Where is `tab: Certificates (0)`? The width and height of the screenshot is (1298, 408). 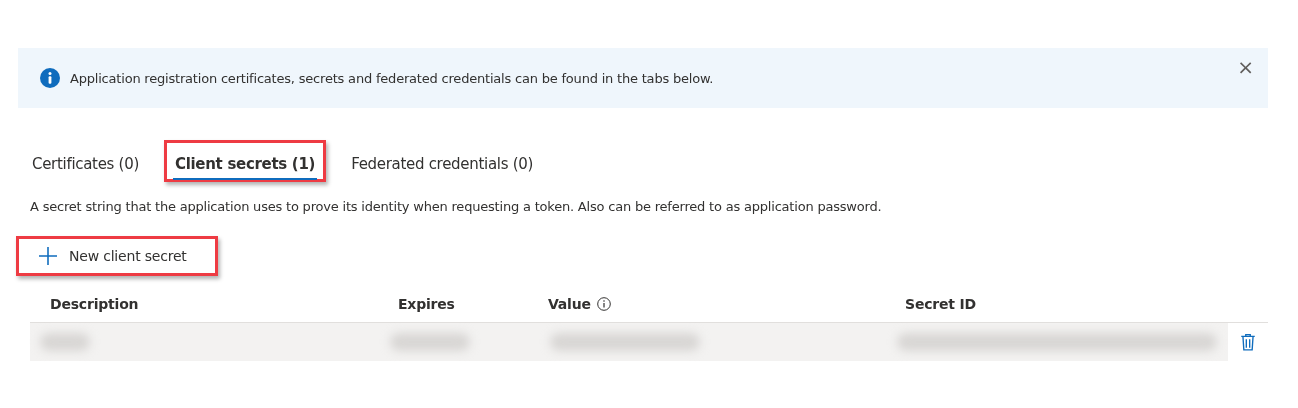 tab: Certificates (0) is located at coordinates (85, 165).